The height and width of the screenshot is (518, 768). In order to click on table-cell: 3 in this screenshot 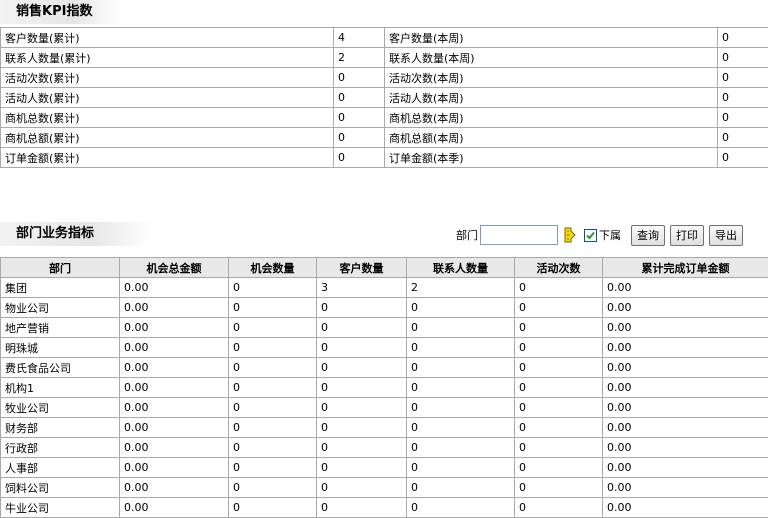, I will do `click(361, 287)`.